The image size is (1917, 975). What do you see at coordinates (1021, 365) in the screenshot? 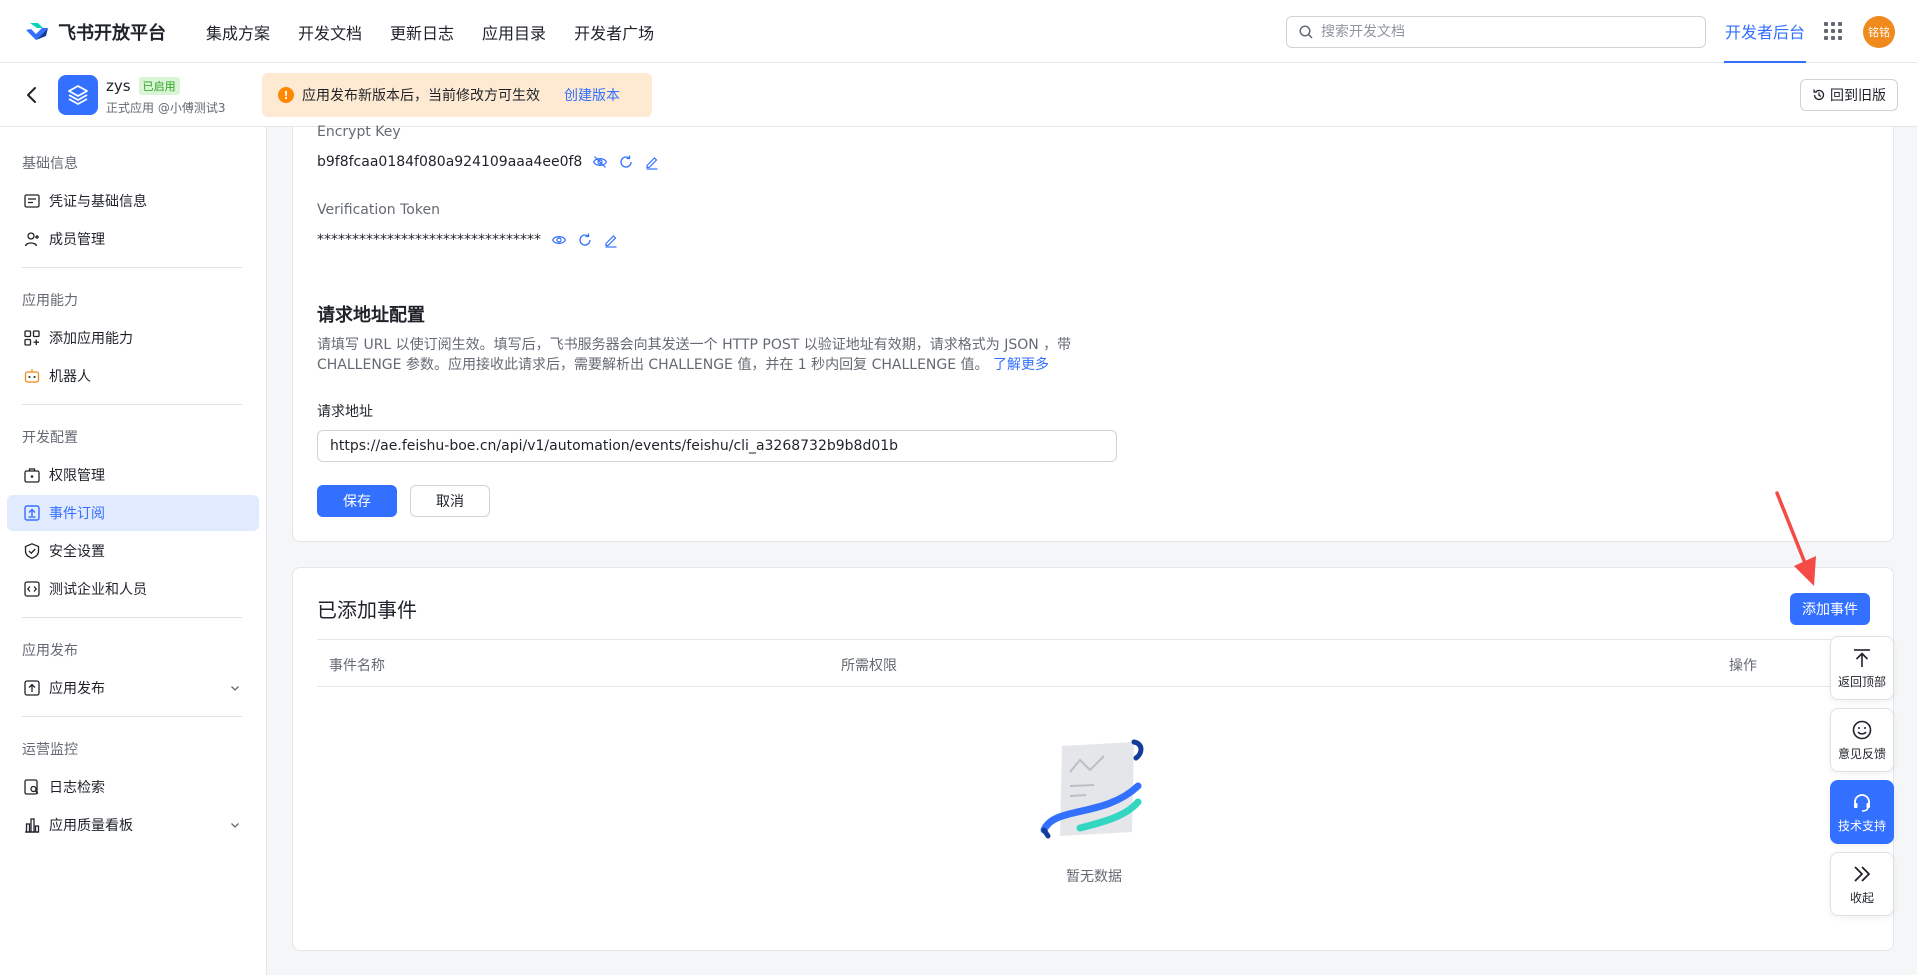
I see `learn-more-link: 了解更多` at bounding box center [1021, 365].